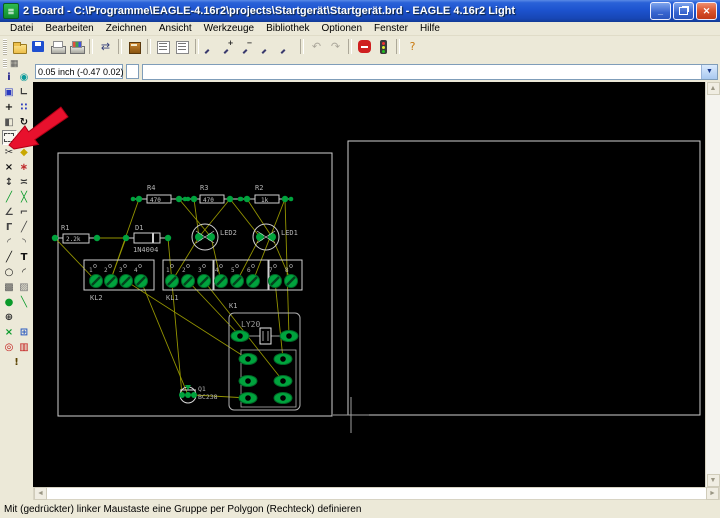 The width and height of the screenshot is (720, 518). I want to click on stretch-tool: ↕, so click(9, 182).